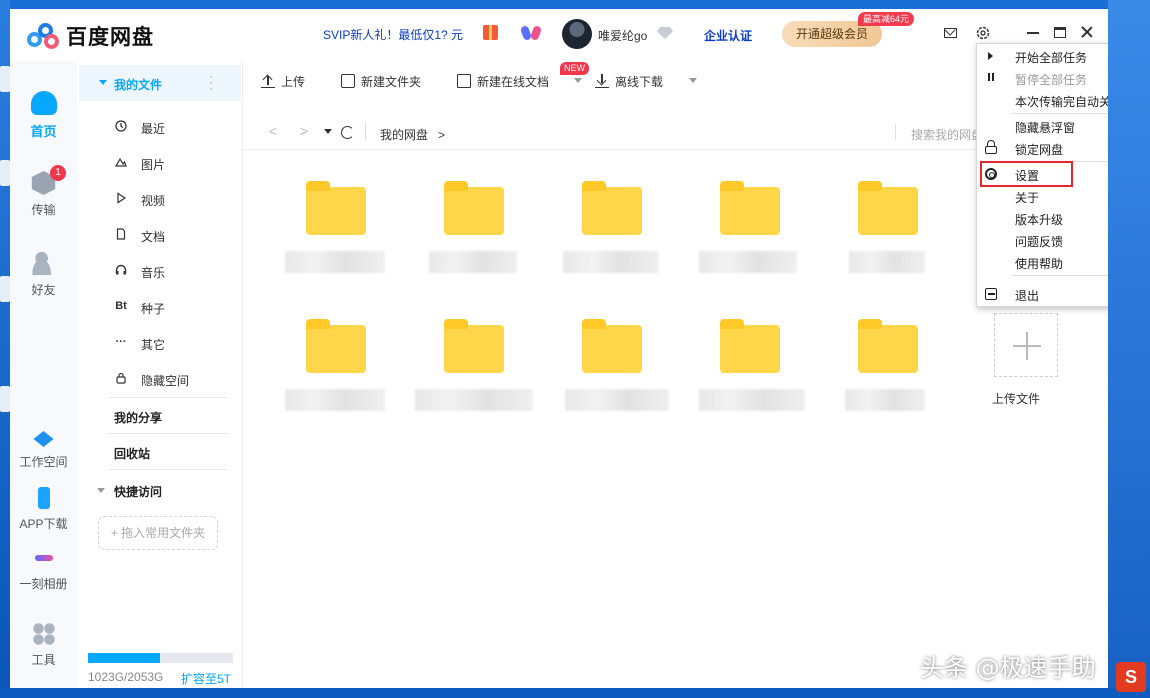 Image resolution: width=1150 pixels, height=698 pixels. What do you see at coordinates (121, 162) in the screenshot?
I see `image-icon` at bounding box center [121, 162].